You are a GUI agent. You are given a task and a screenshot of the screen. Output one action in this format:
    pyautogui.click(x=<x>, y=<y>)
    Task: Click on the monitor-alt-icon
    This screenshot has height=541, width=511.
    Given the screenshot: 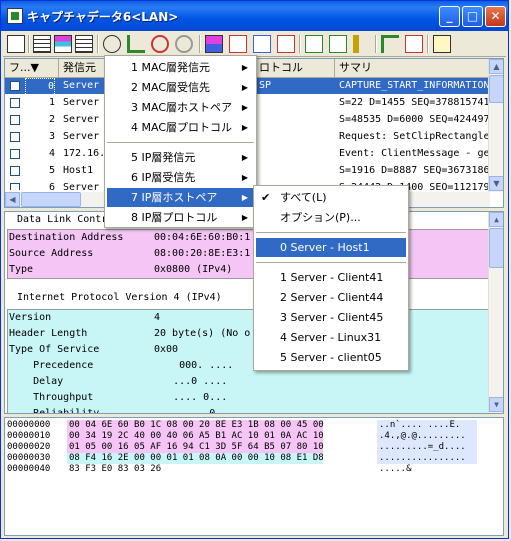 What is the action you would take?
    pyautogui.click(x=338, y=44)
    